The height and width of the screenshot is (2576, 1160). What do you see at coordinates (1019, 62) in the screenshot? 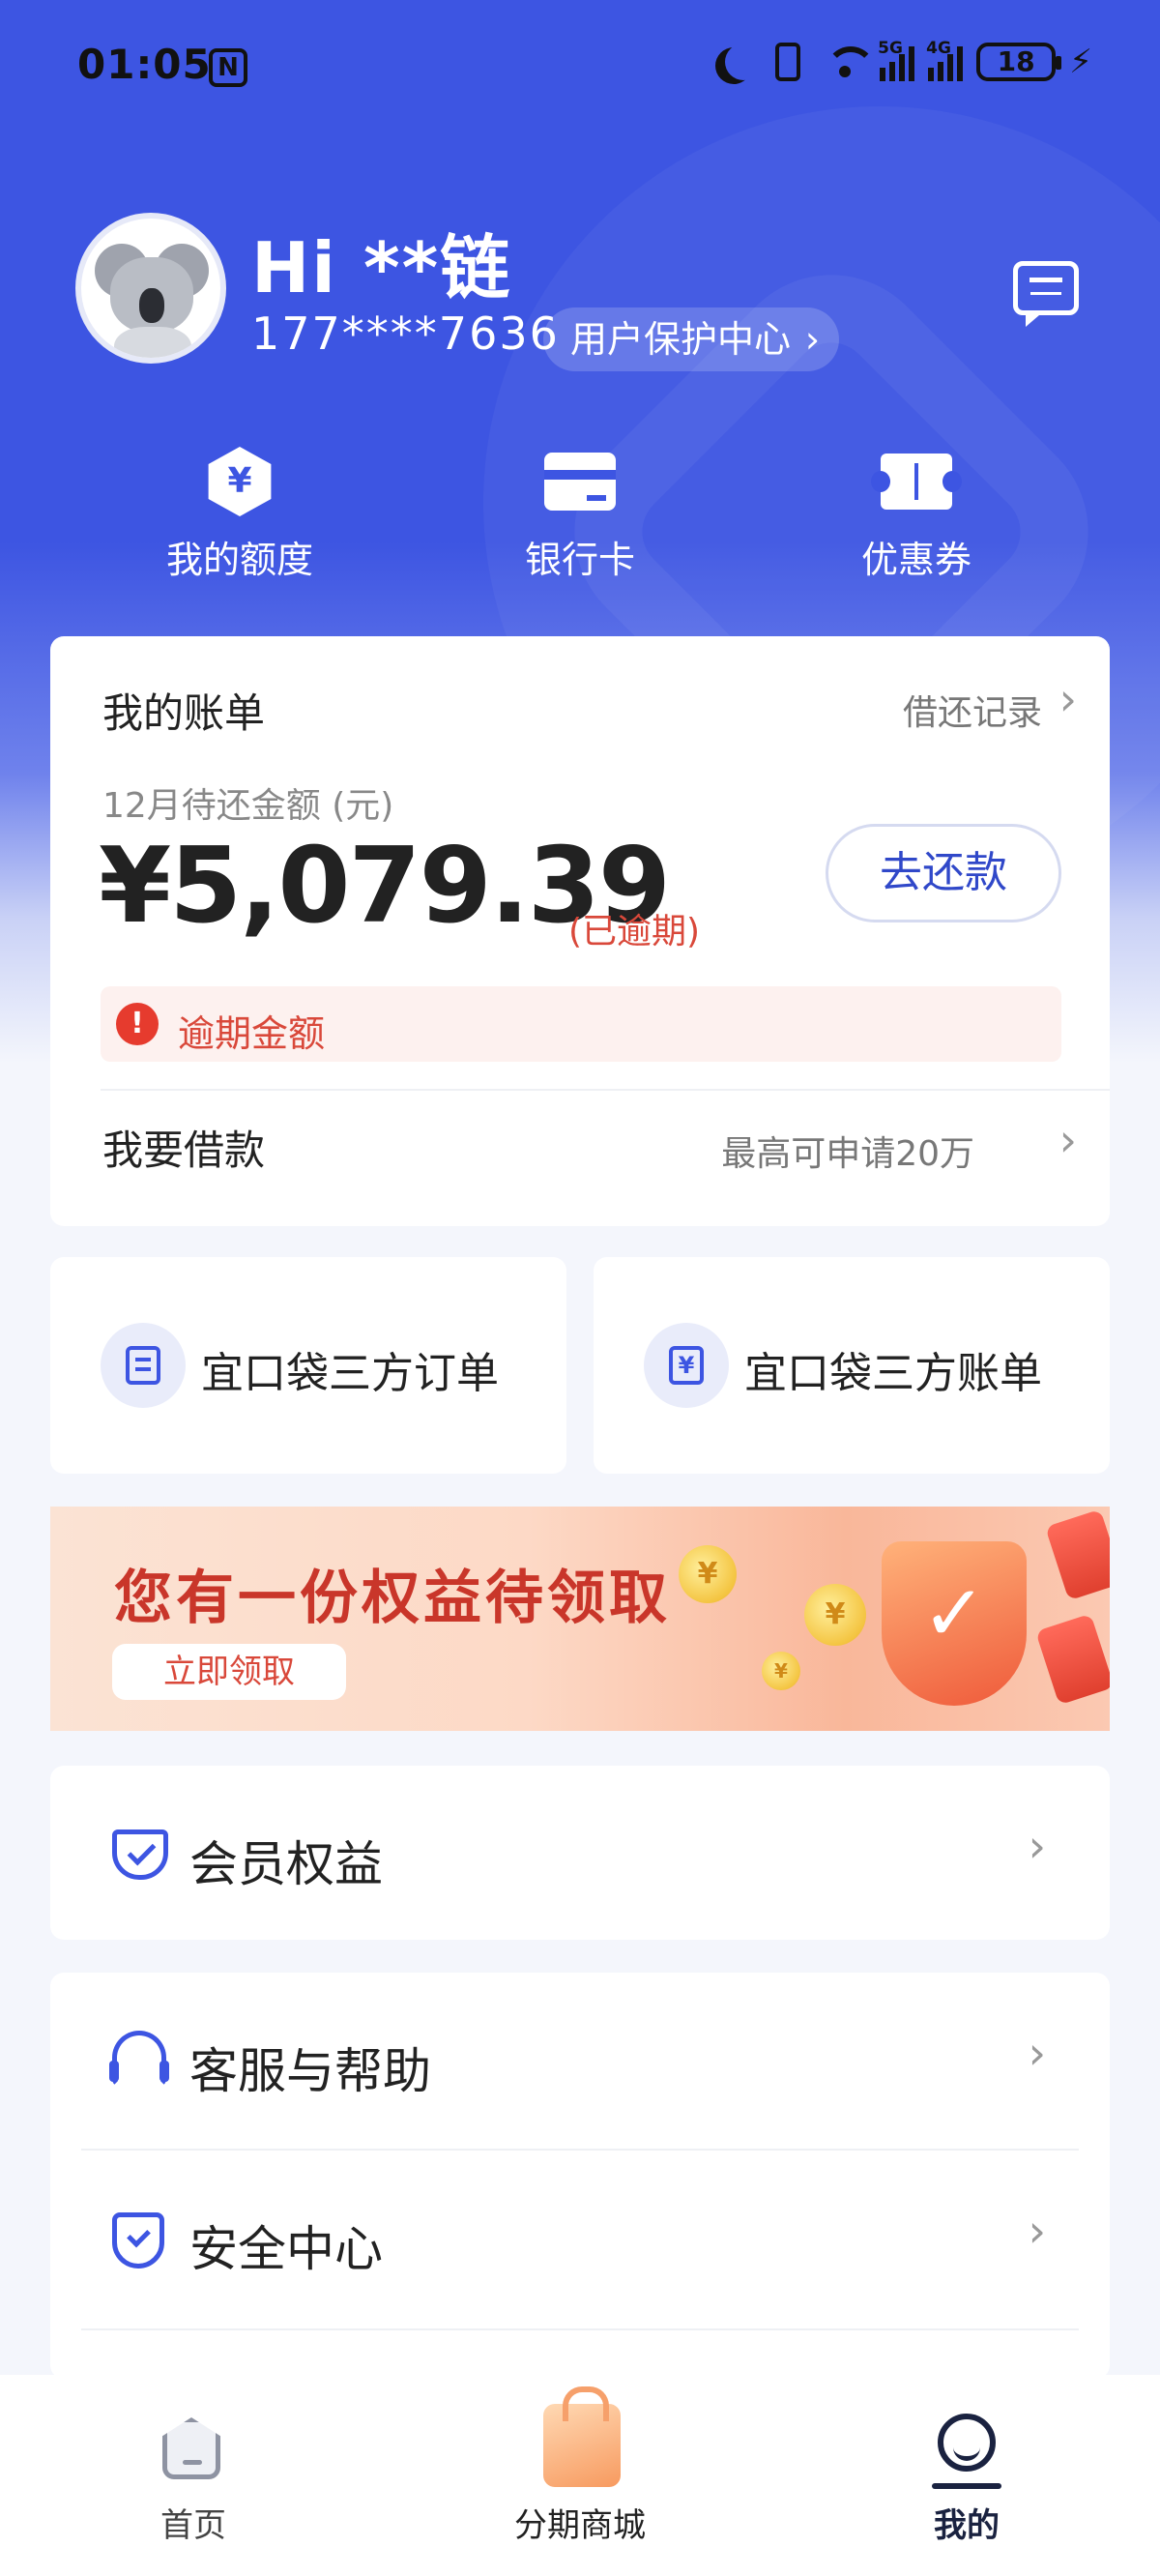
I see `battery-icon: 18` at bounding box center [1019, 62].